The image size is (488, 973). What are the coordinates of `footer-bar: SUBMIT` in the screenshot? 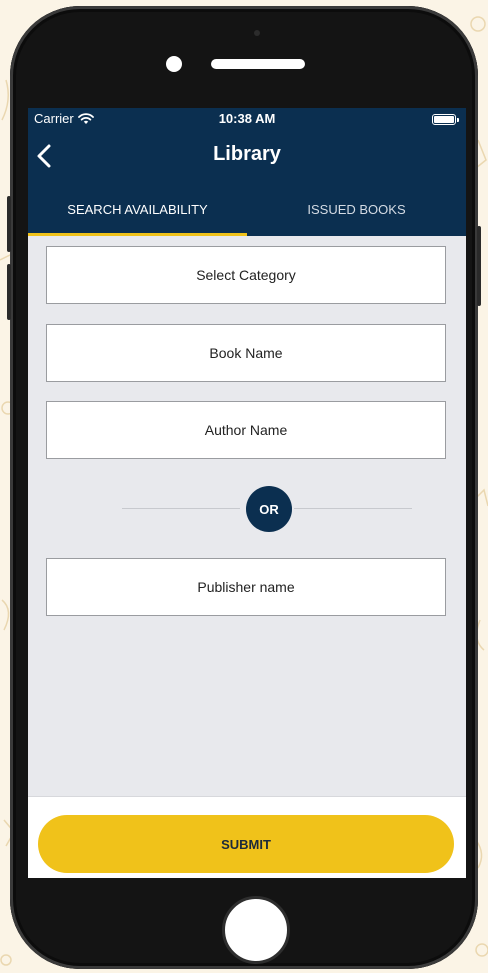 It's located at (247, 837).